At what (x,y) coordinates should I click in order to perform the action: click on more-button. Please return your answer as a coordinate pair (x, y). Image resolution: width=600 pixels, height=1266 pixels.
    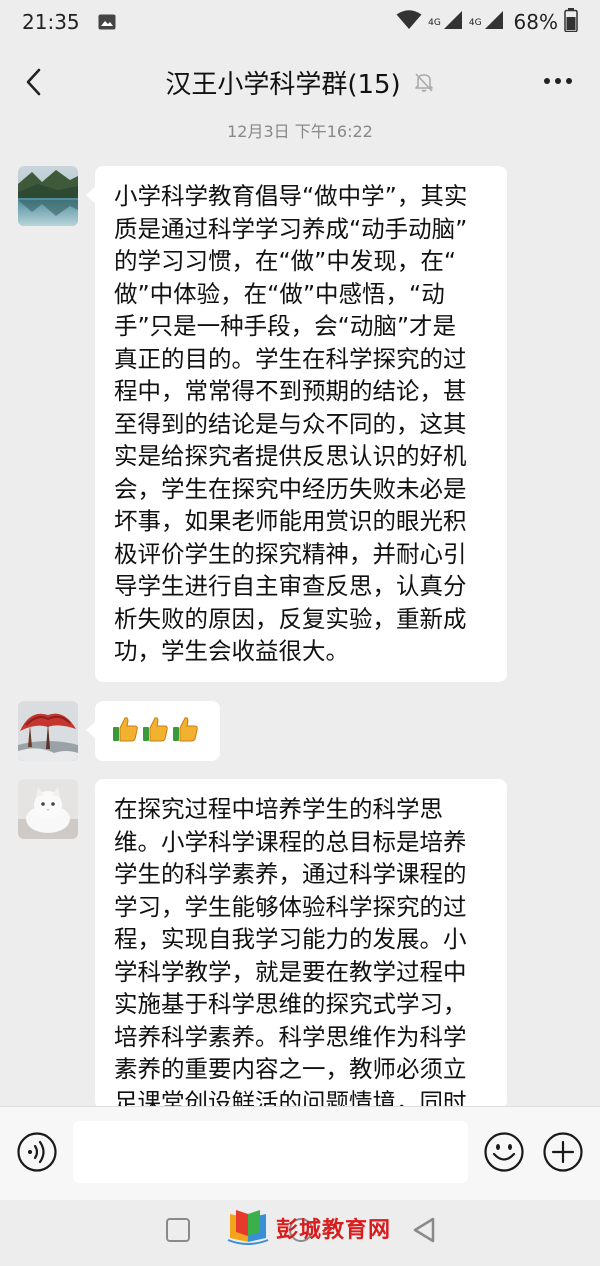
    Looking at the image, I should click on (558, 81).